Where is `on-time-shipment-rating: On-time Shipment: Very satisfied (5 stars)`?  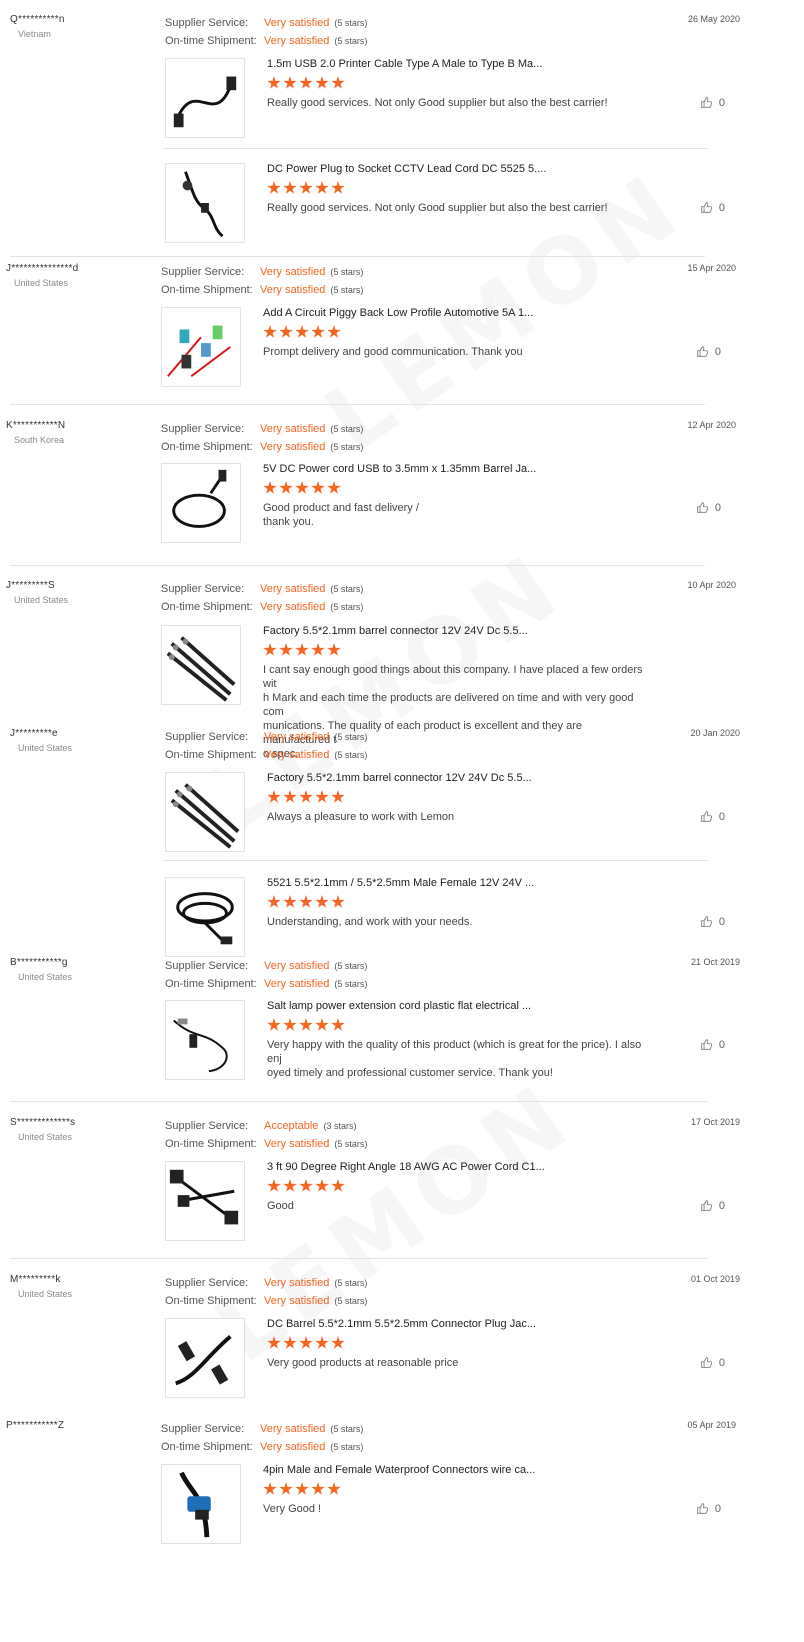 on-time-shipment-rating: On-time Shipment: Very satisfied (5 stars) is located at coordinates (266, 41).